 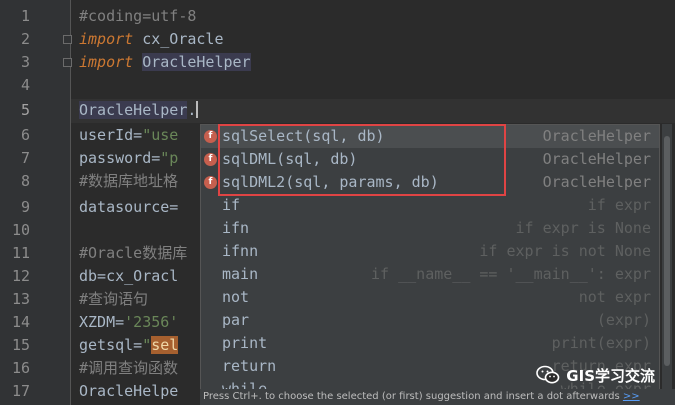 What do you see at coordinates (430, 297) in the screenshot?
I see `completion-template-not: not not expr` at bounding box center [430, 297].